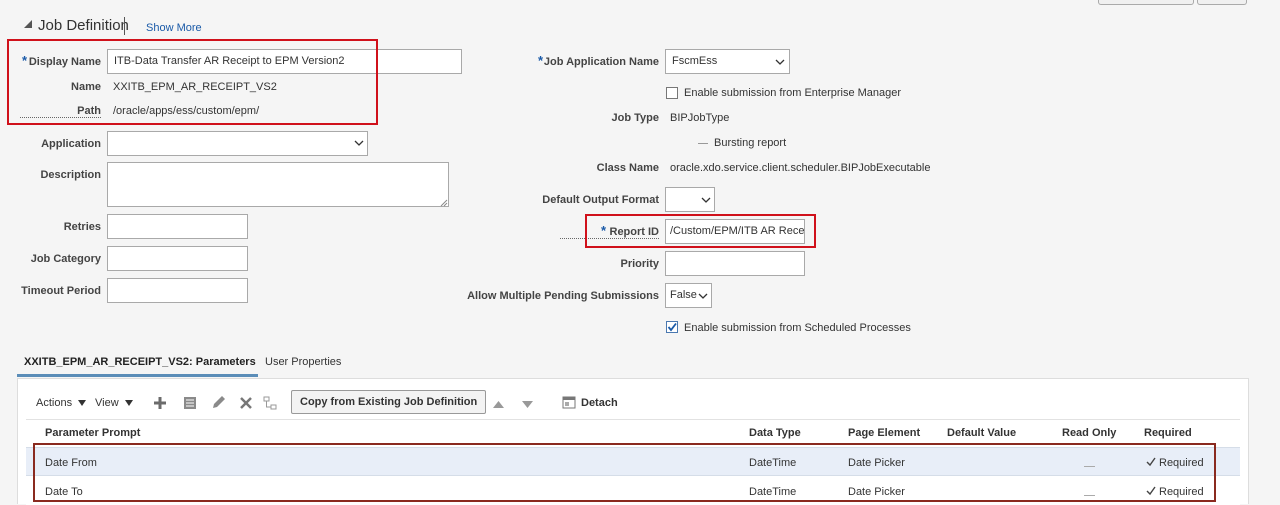  I want to click on checkmark-icon, so click(672, 327).